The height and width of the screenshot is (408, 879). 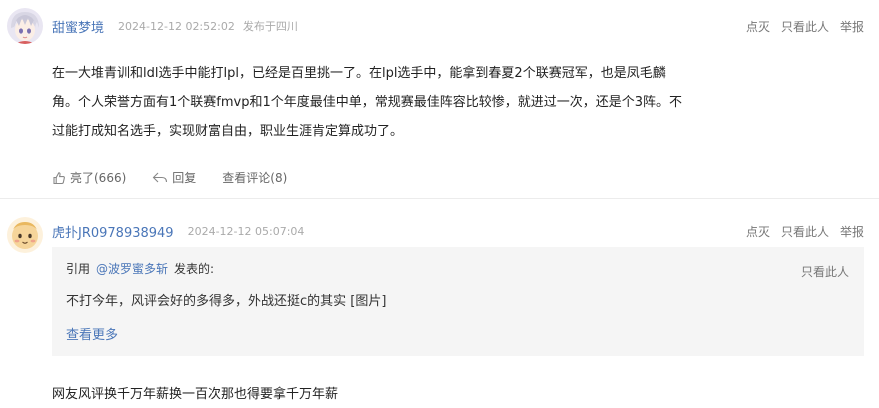 What do you see at coordinates (59, 178) in the screenshot?
I see `thumb-up-icon` at bounding box center [59, 178].